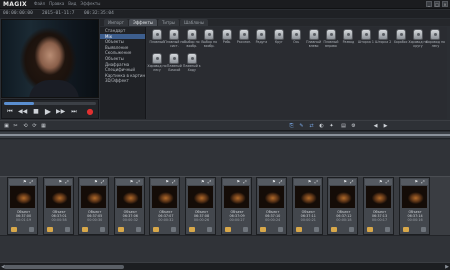  Describe the element at coordinates (331, 39) in the screenshot. I see `effect-tile: Плавный вправо` at that location.